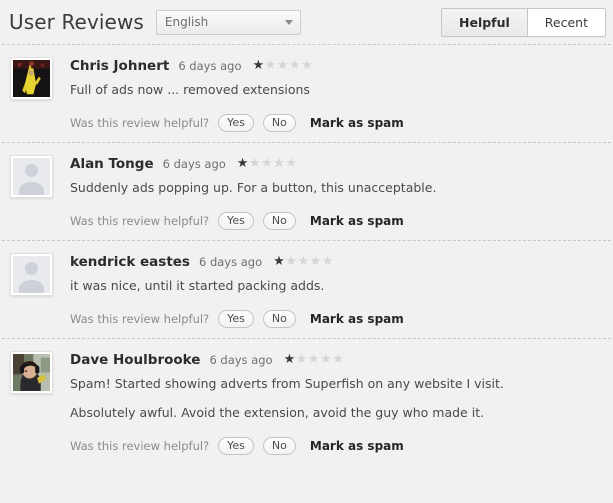  Describe the element at coordinates (76, 22) in the screenshot. I see `page-title: User Reviews` at that location.